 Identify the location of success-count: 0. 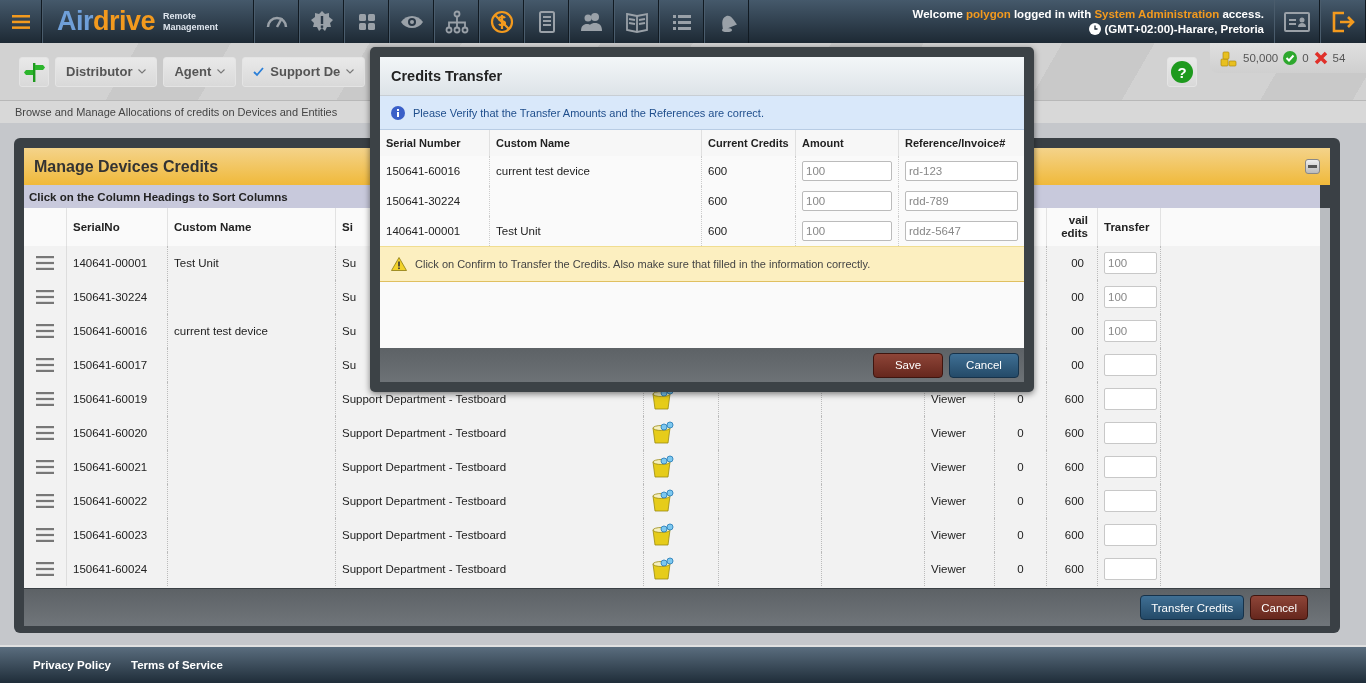
(1305, 58).